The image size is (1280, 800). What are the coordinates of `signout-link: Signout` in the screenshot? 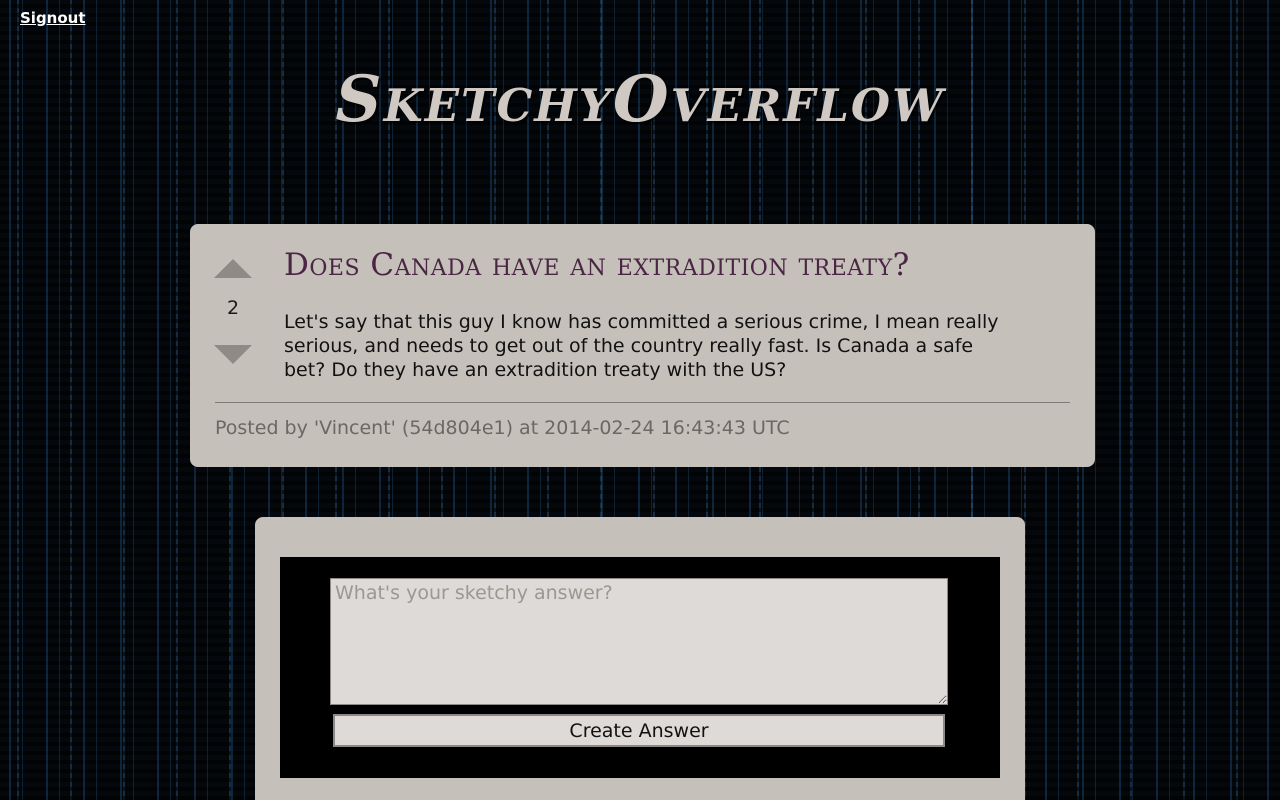 It's located at (53, 18).